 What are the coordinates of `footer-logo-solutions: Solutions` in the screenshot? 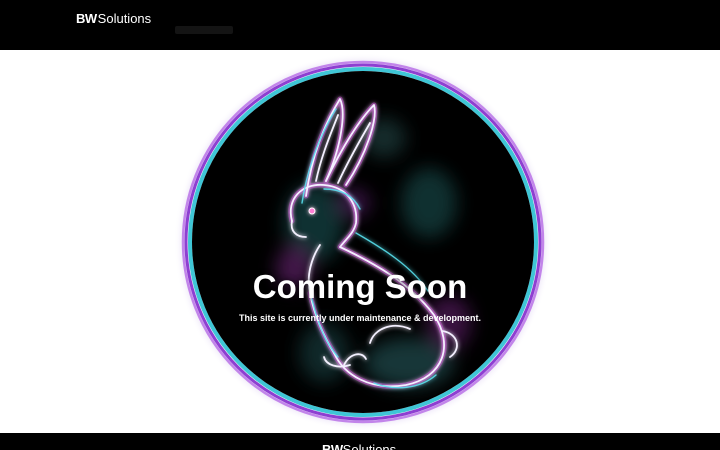 It's located at (369, 446).